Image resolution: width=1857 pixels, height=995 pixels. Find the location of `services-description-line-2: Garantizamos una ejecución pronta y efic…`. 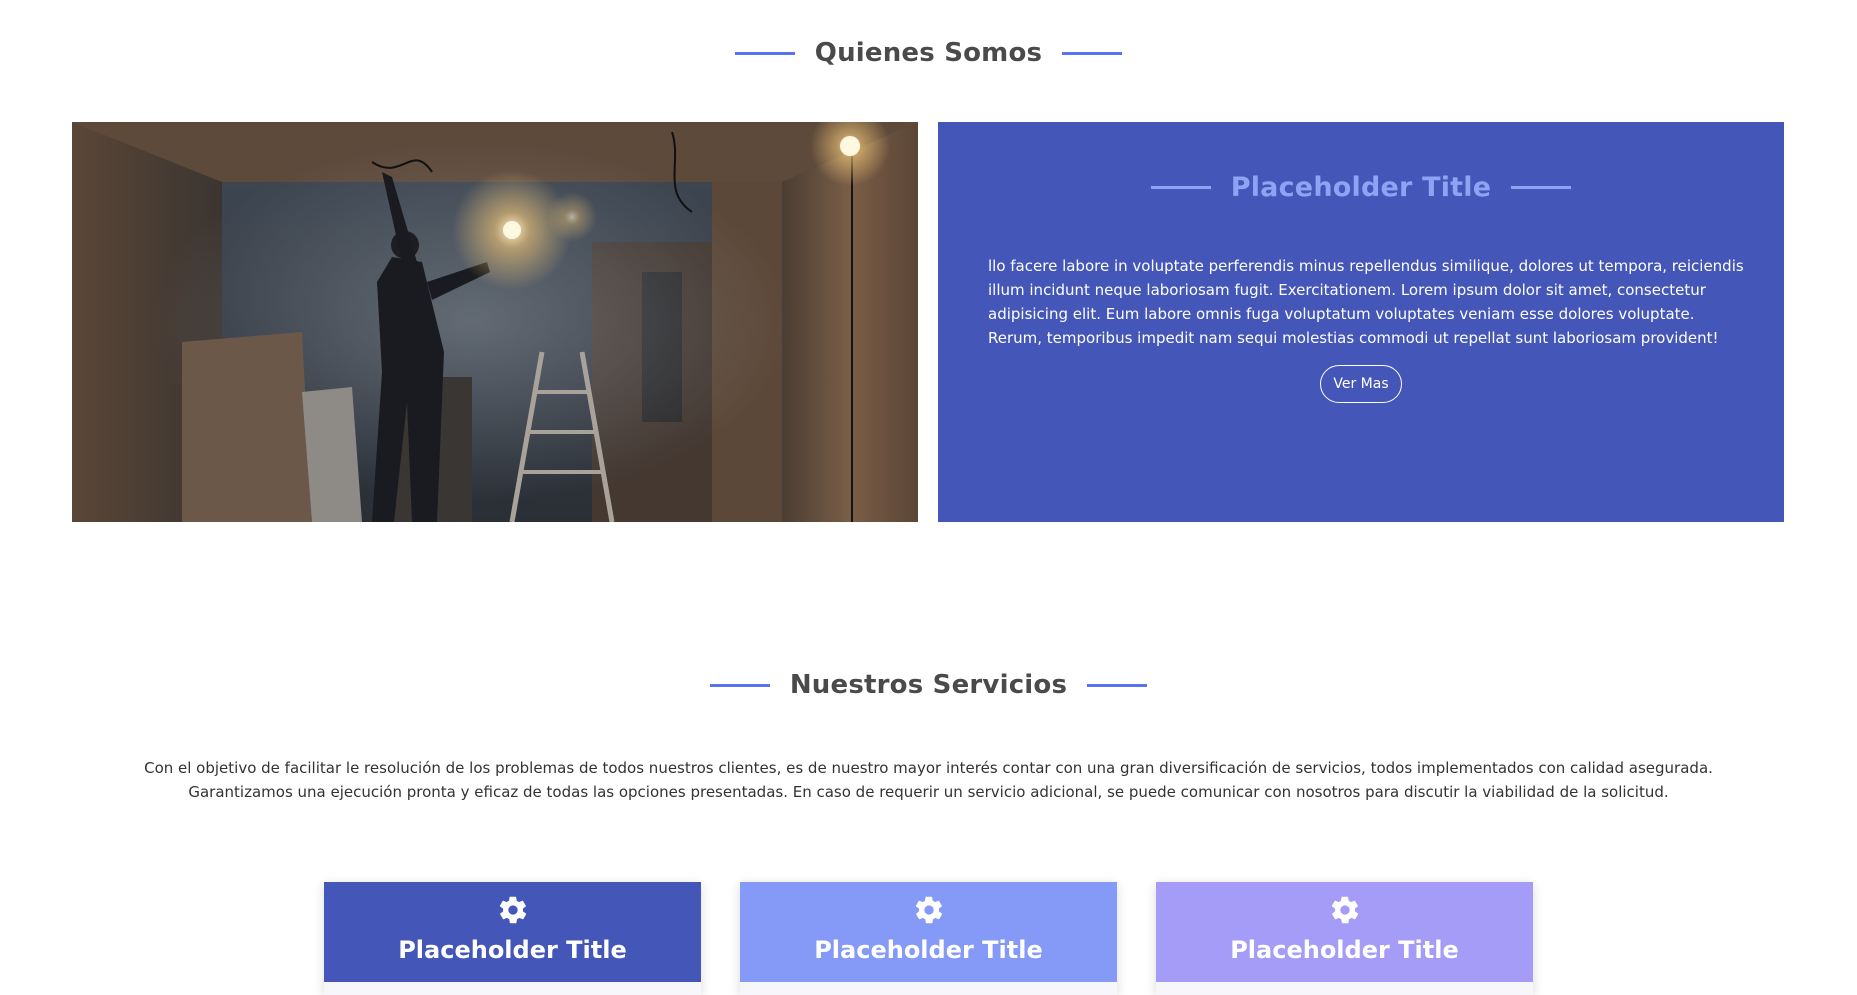

services-description-line-2: Garantizamos una ejecución pronta y efic… is located at coordinates (928, 792).